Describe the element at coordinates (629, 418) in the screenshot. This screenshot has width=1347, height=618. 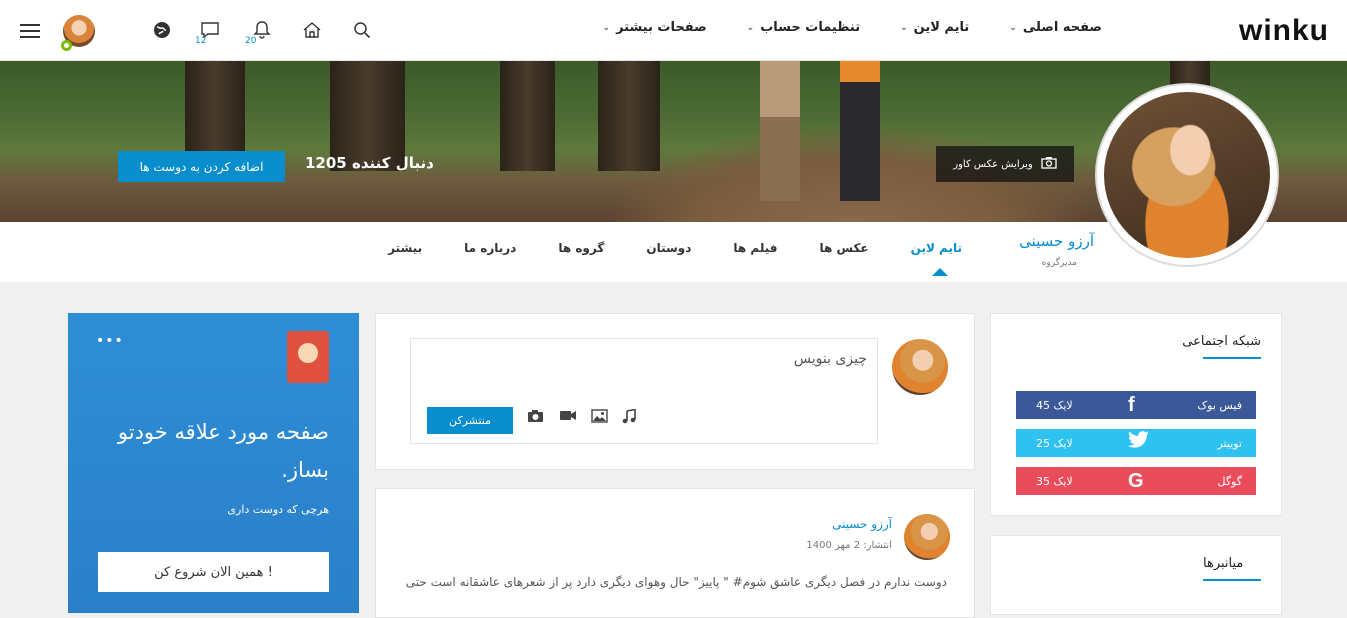
I see `music-icon` at that location.